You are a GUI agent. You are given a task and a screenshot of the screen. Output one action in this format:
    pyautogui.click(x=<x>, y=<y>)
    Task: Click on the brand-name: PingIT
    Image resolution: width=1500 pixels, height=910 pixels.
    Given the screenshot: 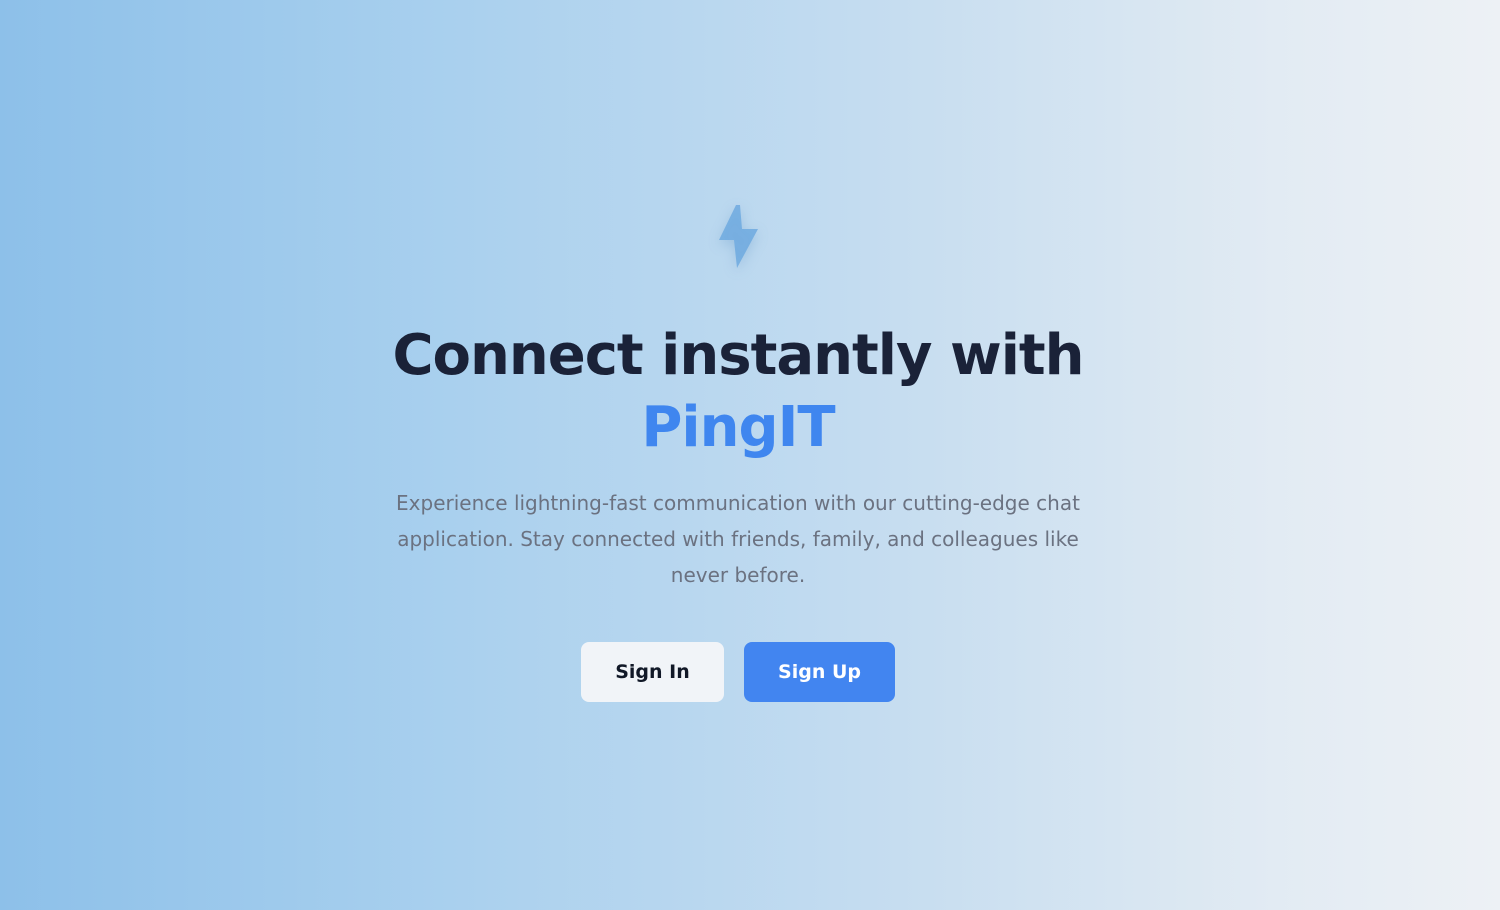 What is the action you would take?
    pyautogui.click(x=738, y=427)
    